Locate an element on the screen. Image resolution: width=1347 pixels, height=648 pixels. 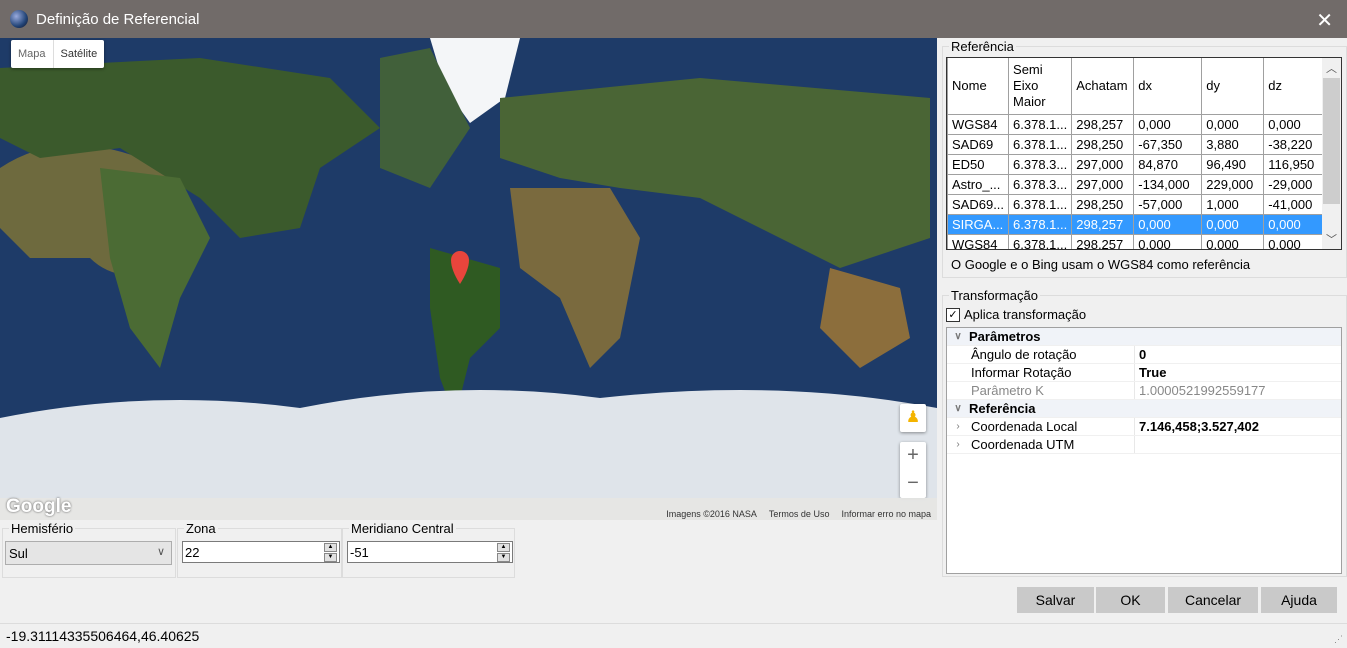
property-category: ∨ Referência is located at coordinates (1144, 409).